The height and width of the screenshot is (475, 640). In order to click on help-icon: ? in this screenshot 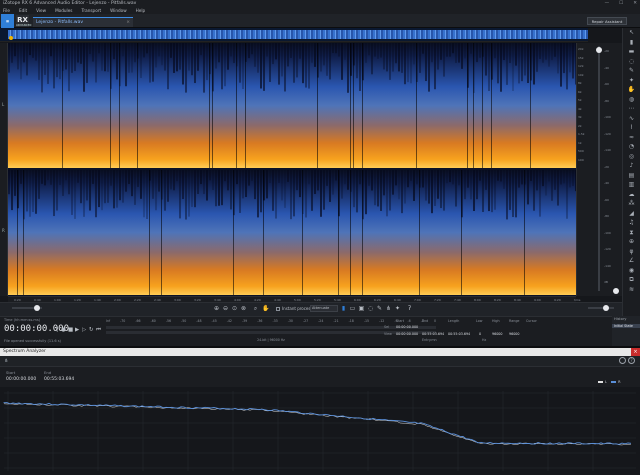, I will do `click(631, 360)`.